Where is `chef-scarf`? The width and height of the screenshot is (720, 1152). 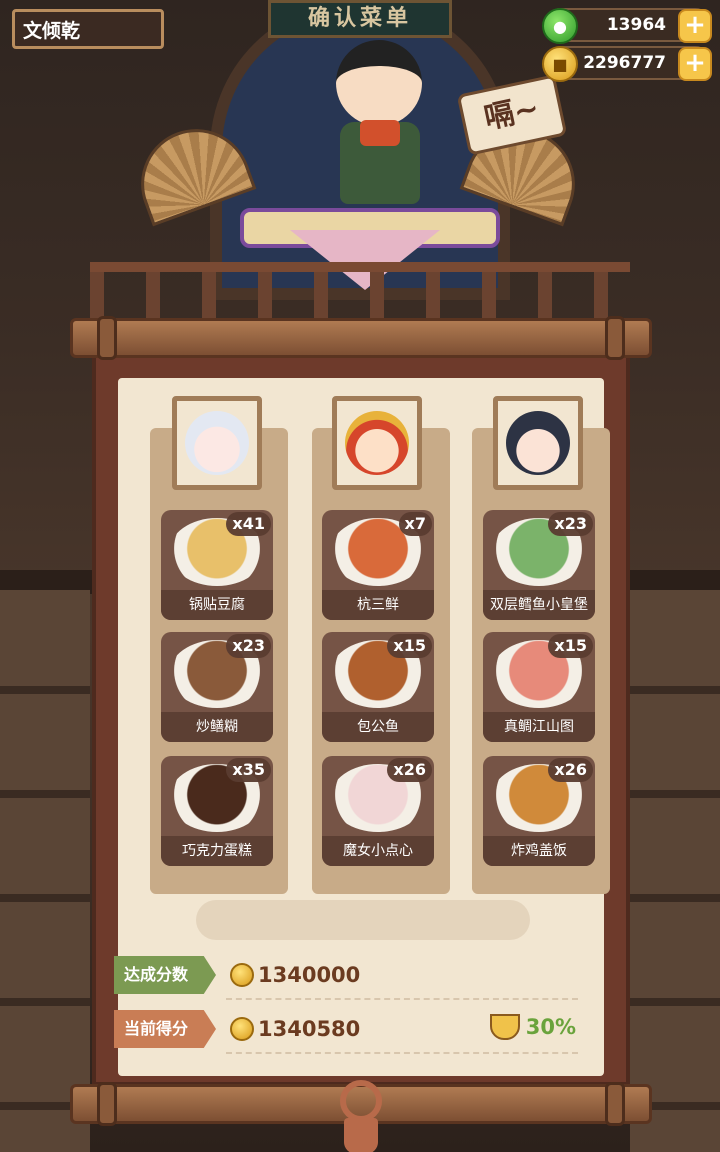
chef-scarf is located at coordinates (380, 133).